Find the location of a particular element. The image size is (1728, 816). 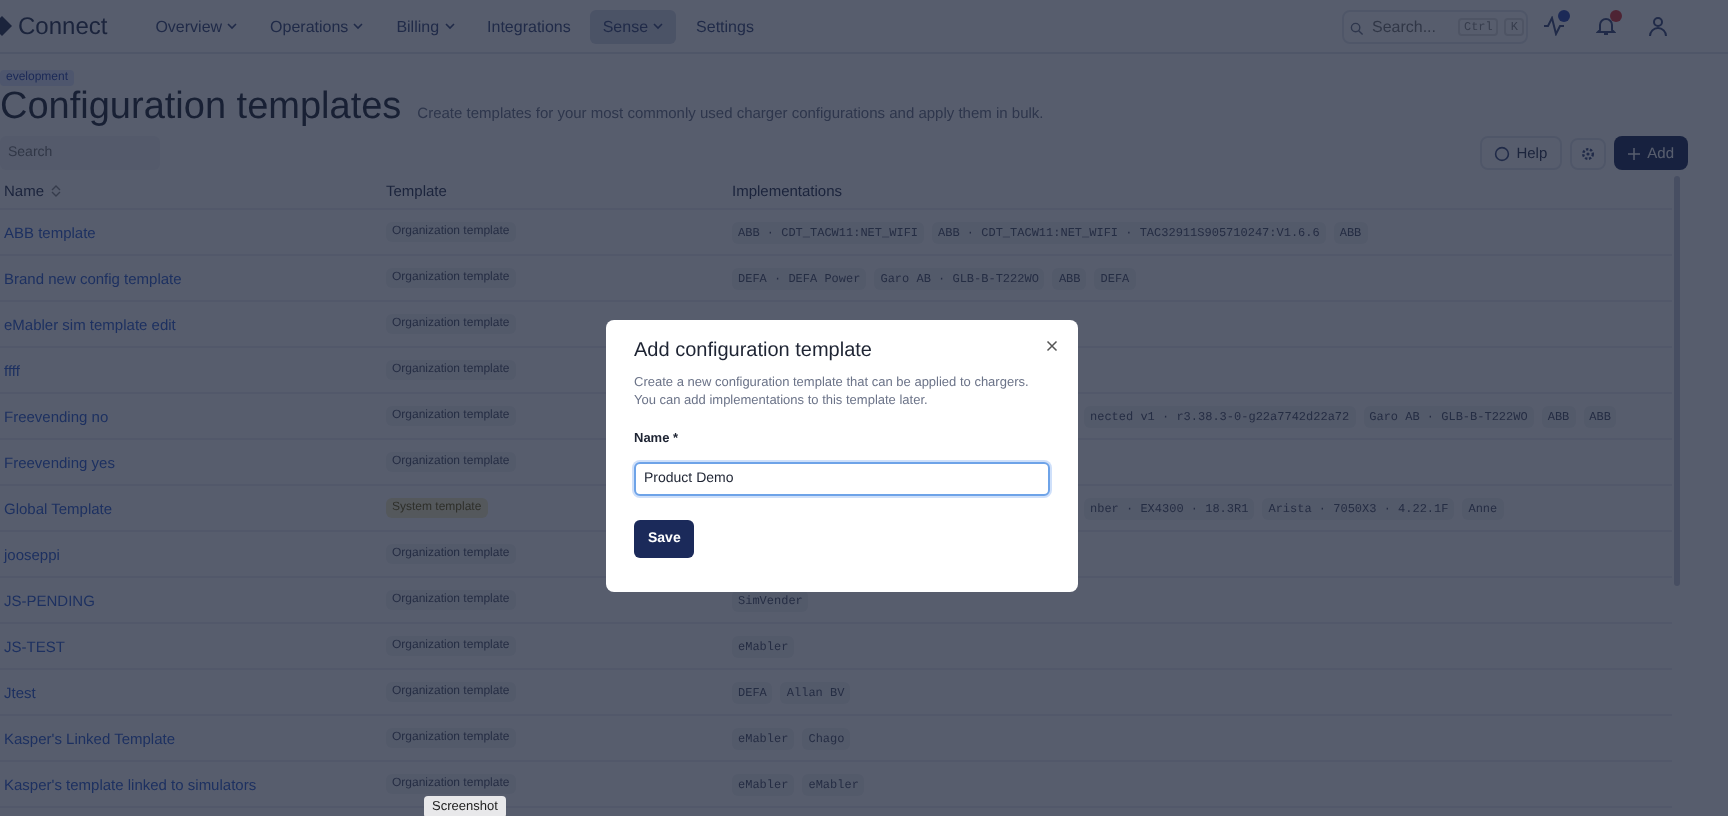

close-button is located at coordinates (1052, 346).